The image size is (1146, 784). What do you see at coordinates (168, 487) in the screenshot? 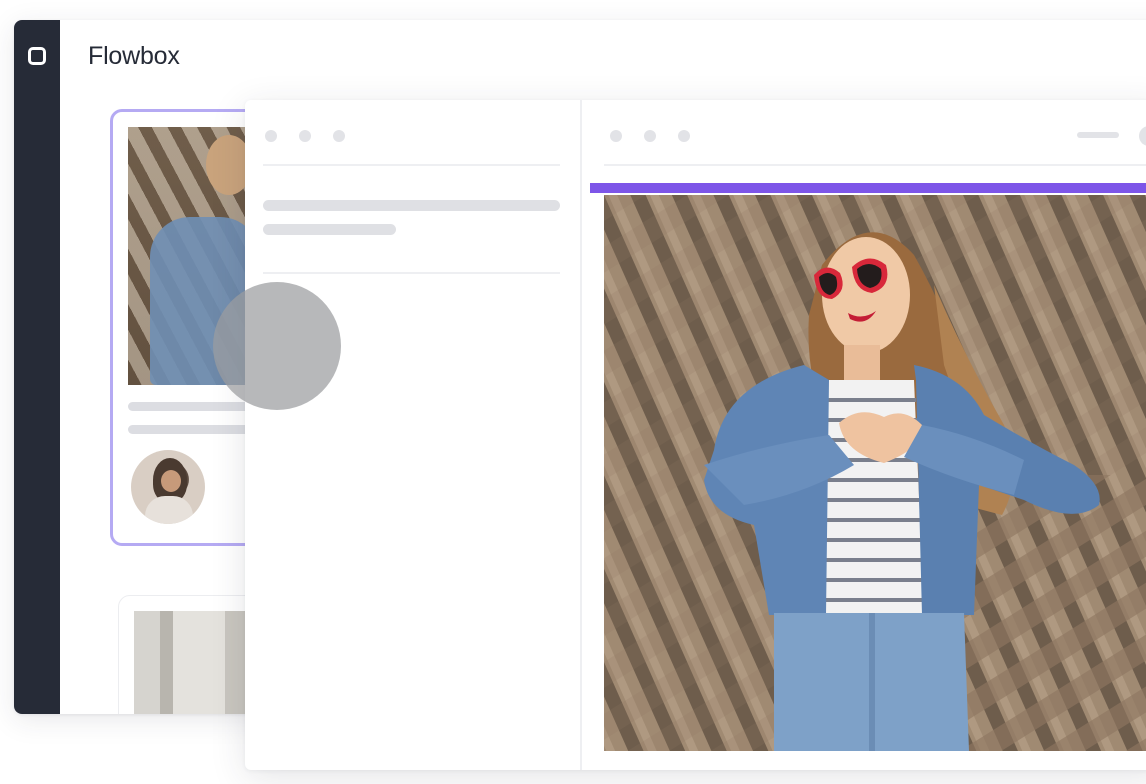
I see `author-avatar` at bounding box center [168, 487].